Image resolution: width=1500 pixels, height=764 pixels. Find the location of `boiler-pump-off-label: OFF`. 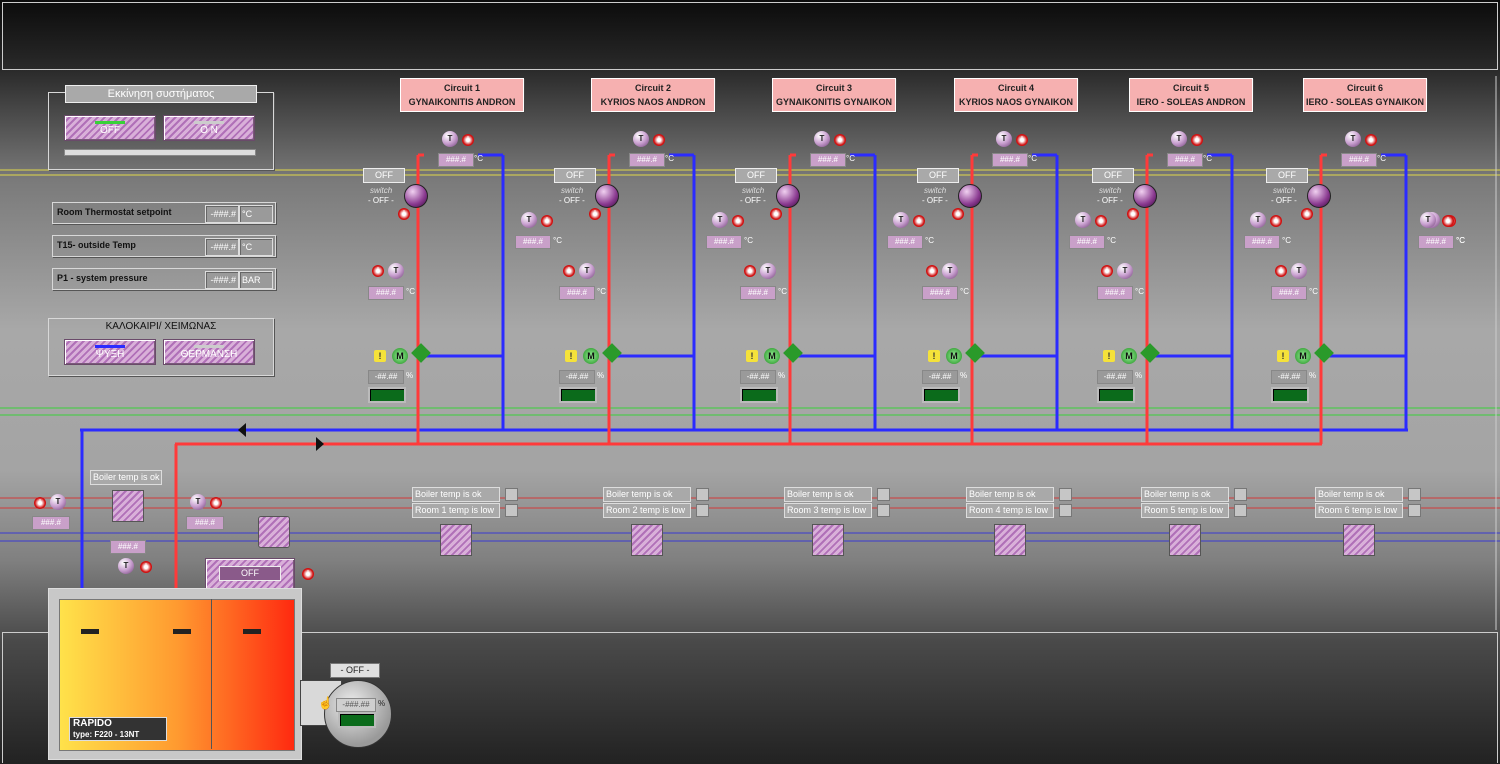

boiler-pump-off-label: OFF is located at coordinates (250, 573).